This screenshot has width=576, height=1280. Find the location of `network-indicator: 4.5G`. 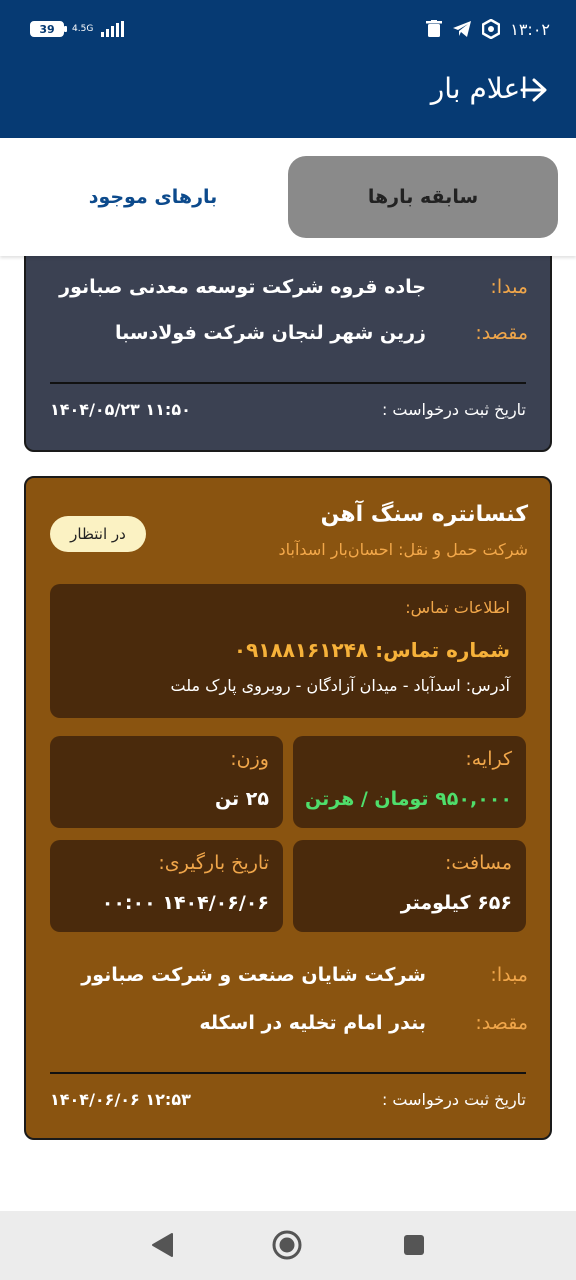

network-indicator: 4.5G is located at coordinates (83, 28).